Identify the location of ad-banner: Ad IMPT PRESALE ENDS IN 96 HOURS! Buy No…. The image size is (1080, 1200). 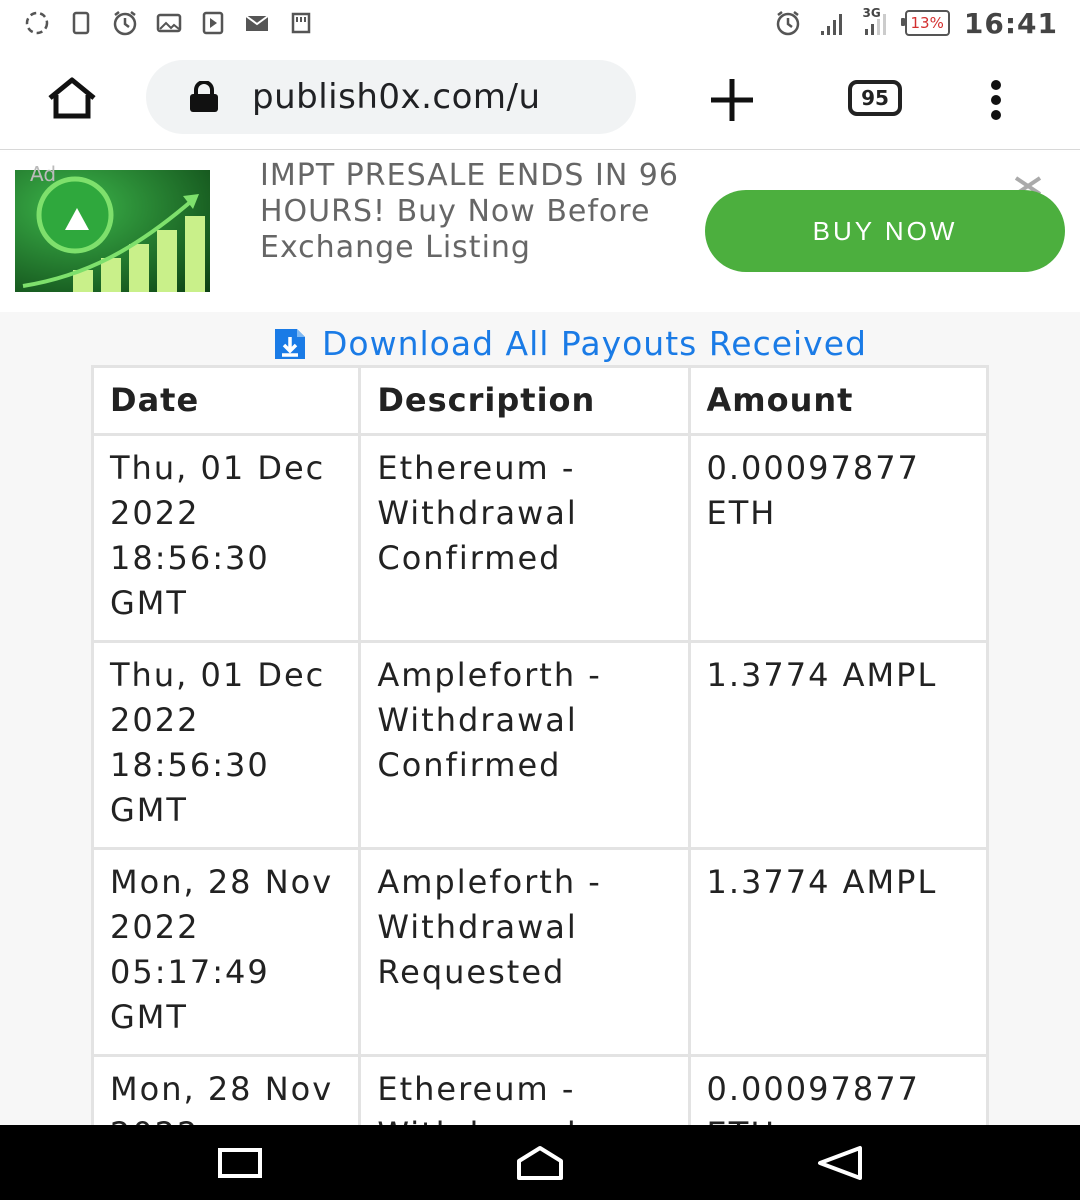
(540, 232).